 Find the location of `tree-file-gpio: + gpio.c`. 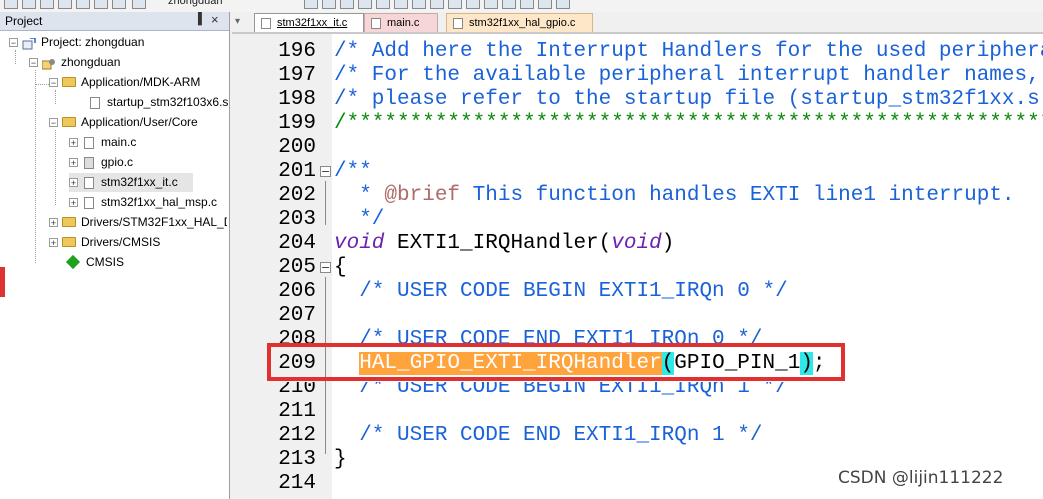

tree-file-gpio: + gpio.c is located at coordinates (101, 162).